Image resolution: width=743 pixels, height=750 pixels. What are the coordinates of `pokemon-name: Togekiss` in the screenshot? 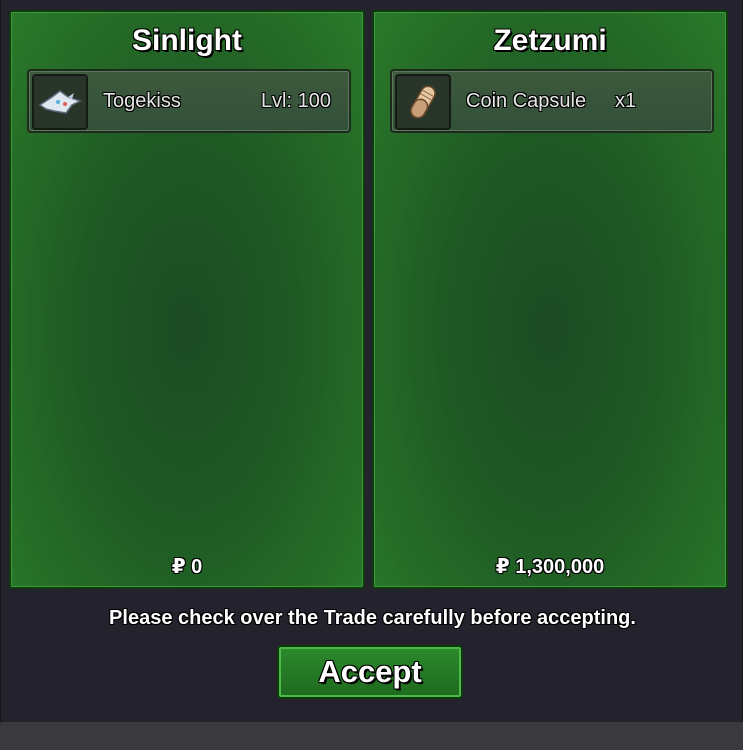 It's located at (142, 101).